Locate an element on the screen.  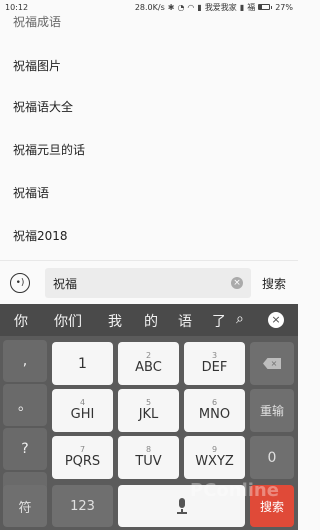
key-pqrs: 7 PQRS is located at coordinates (82, 457).